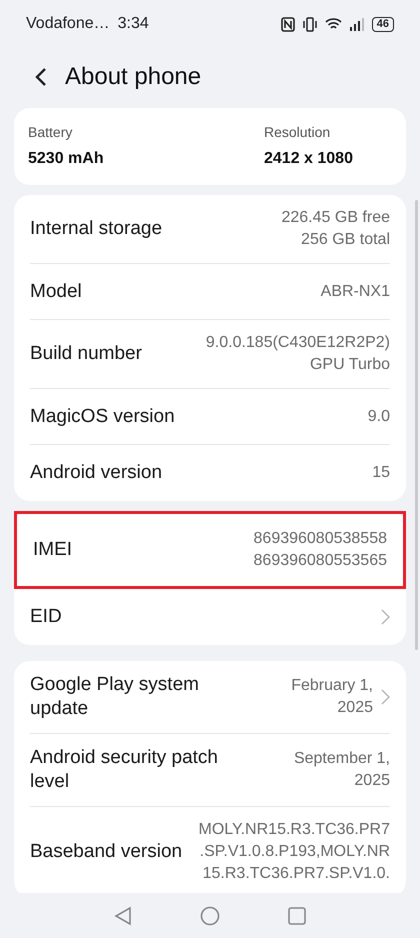 Image resolution: width=420 pixels, height=938 pixels. Describe the element at coordinates (210, 354) in the screenshot. I see `settings-row: Build number 9.0.0.185(C430E12R2P2) GPU Turbo` at that location.